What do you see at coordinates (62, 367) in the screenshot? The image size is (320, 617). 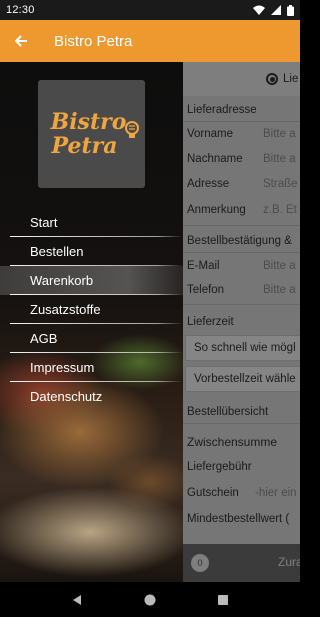 I see `menu-item-label: Impressum` at bounding box center [62, 367].